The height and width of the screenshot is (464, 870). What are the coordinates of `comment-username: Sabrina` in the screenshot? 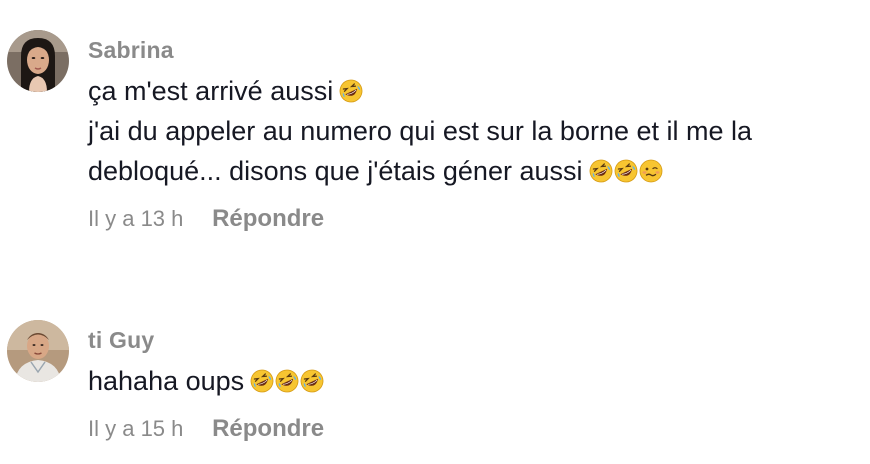 It's located at (131, 50).